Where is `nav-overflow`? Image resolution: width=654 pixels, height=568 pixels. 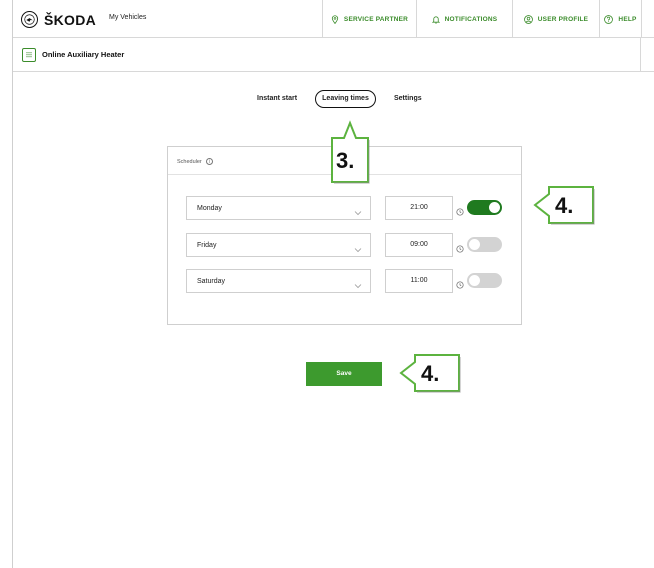 nav-overflow is located at coordinates (647, 19).